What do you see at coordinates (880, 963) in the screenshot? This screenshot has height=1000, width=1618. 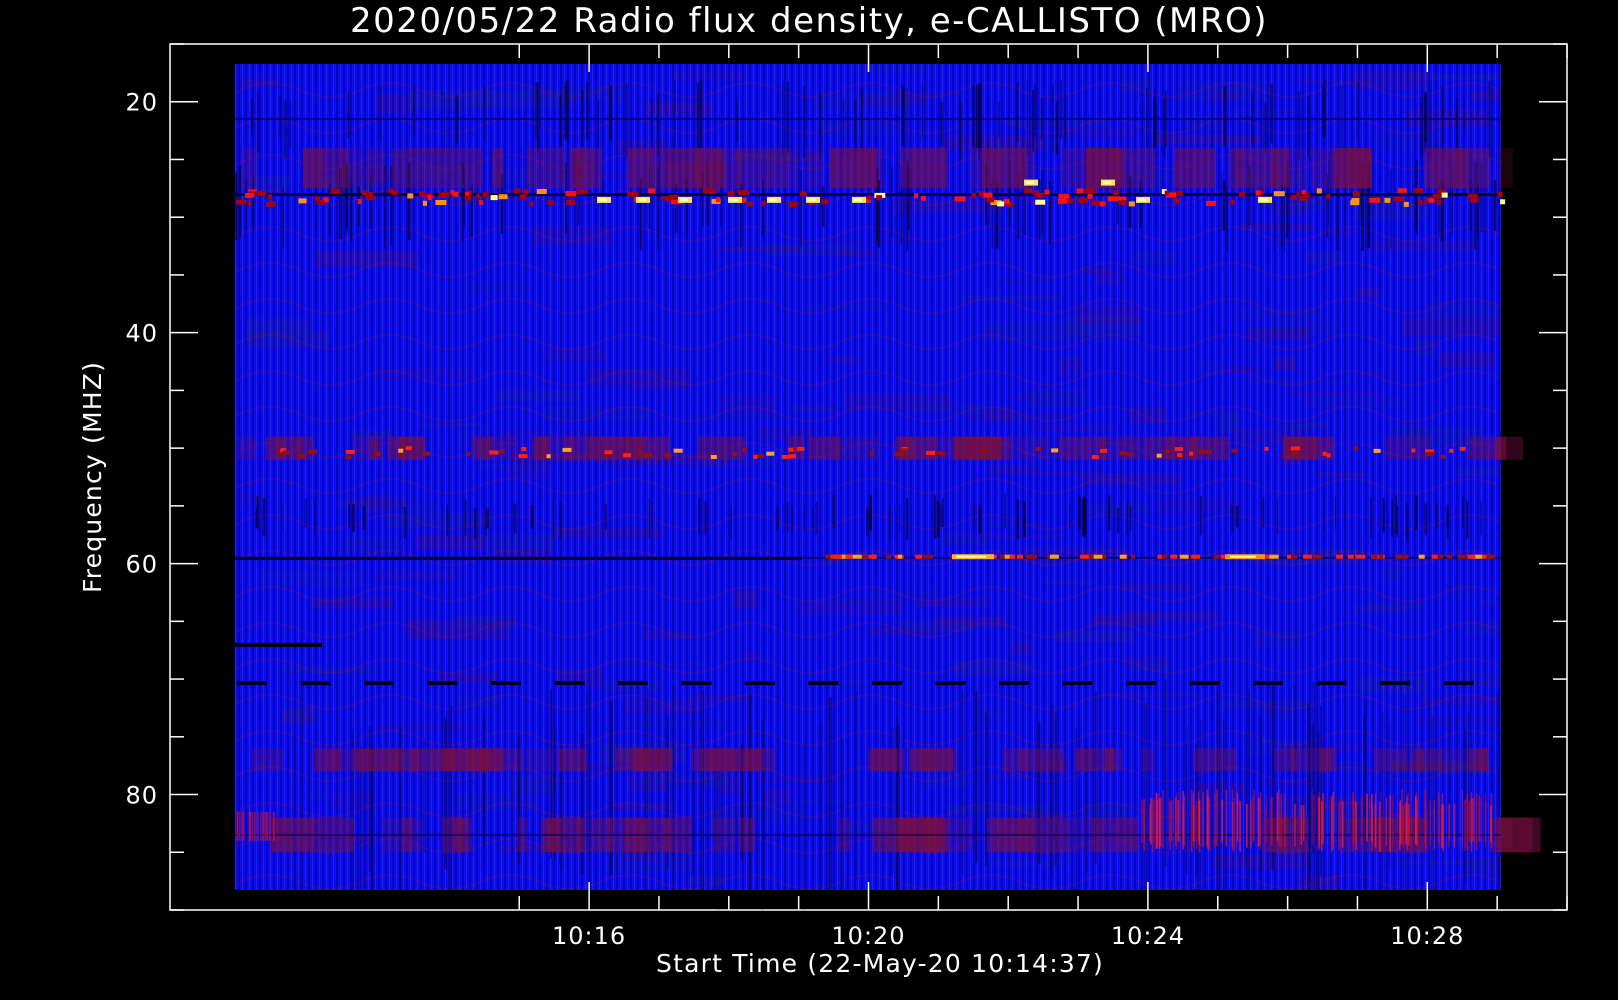 I see `x-axis-label: Start Time (22-May-20 10:14:37)` at bounding box center [880, 963].